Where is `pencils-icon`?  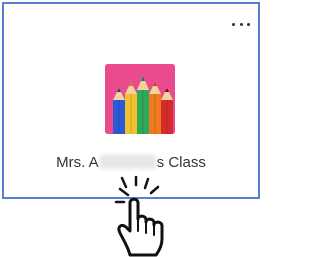
pencils-icon is located at coordinates (140, 99).